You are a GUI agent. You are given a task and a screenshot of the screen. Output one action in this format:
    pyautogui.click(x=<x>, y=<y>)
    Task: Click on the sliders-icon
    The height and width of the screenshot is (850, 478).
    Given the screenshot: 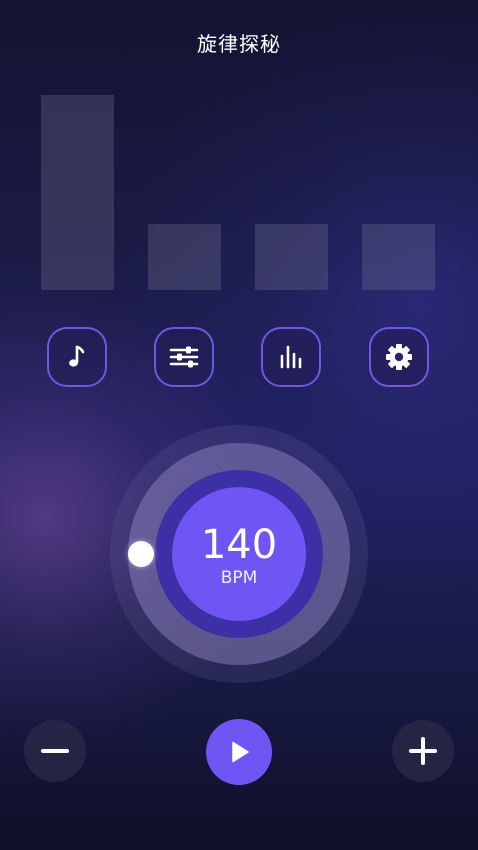 What is the action you would take?
    pyautogui.click(x=184, y=357)
    